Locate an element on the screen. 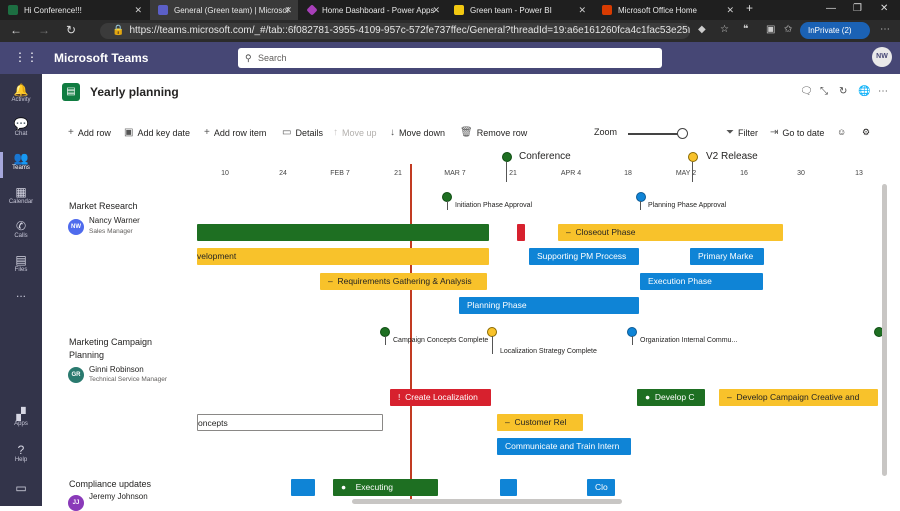 This screenshot has height=511, width=900. move-up-button: ↑ Move up is located at coordinates (355, 132).